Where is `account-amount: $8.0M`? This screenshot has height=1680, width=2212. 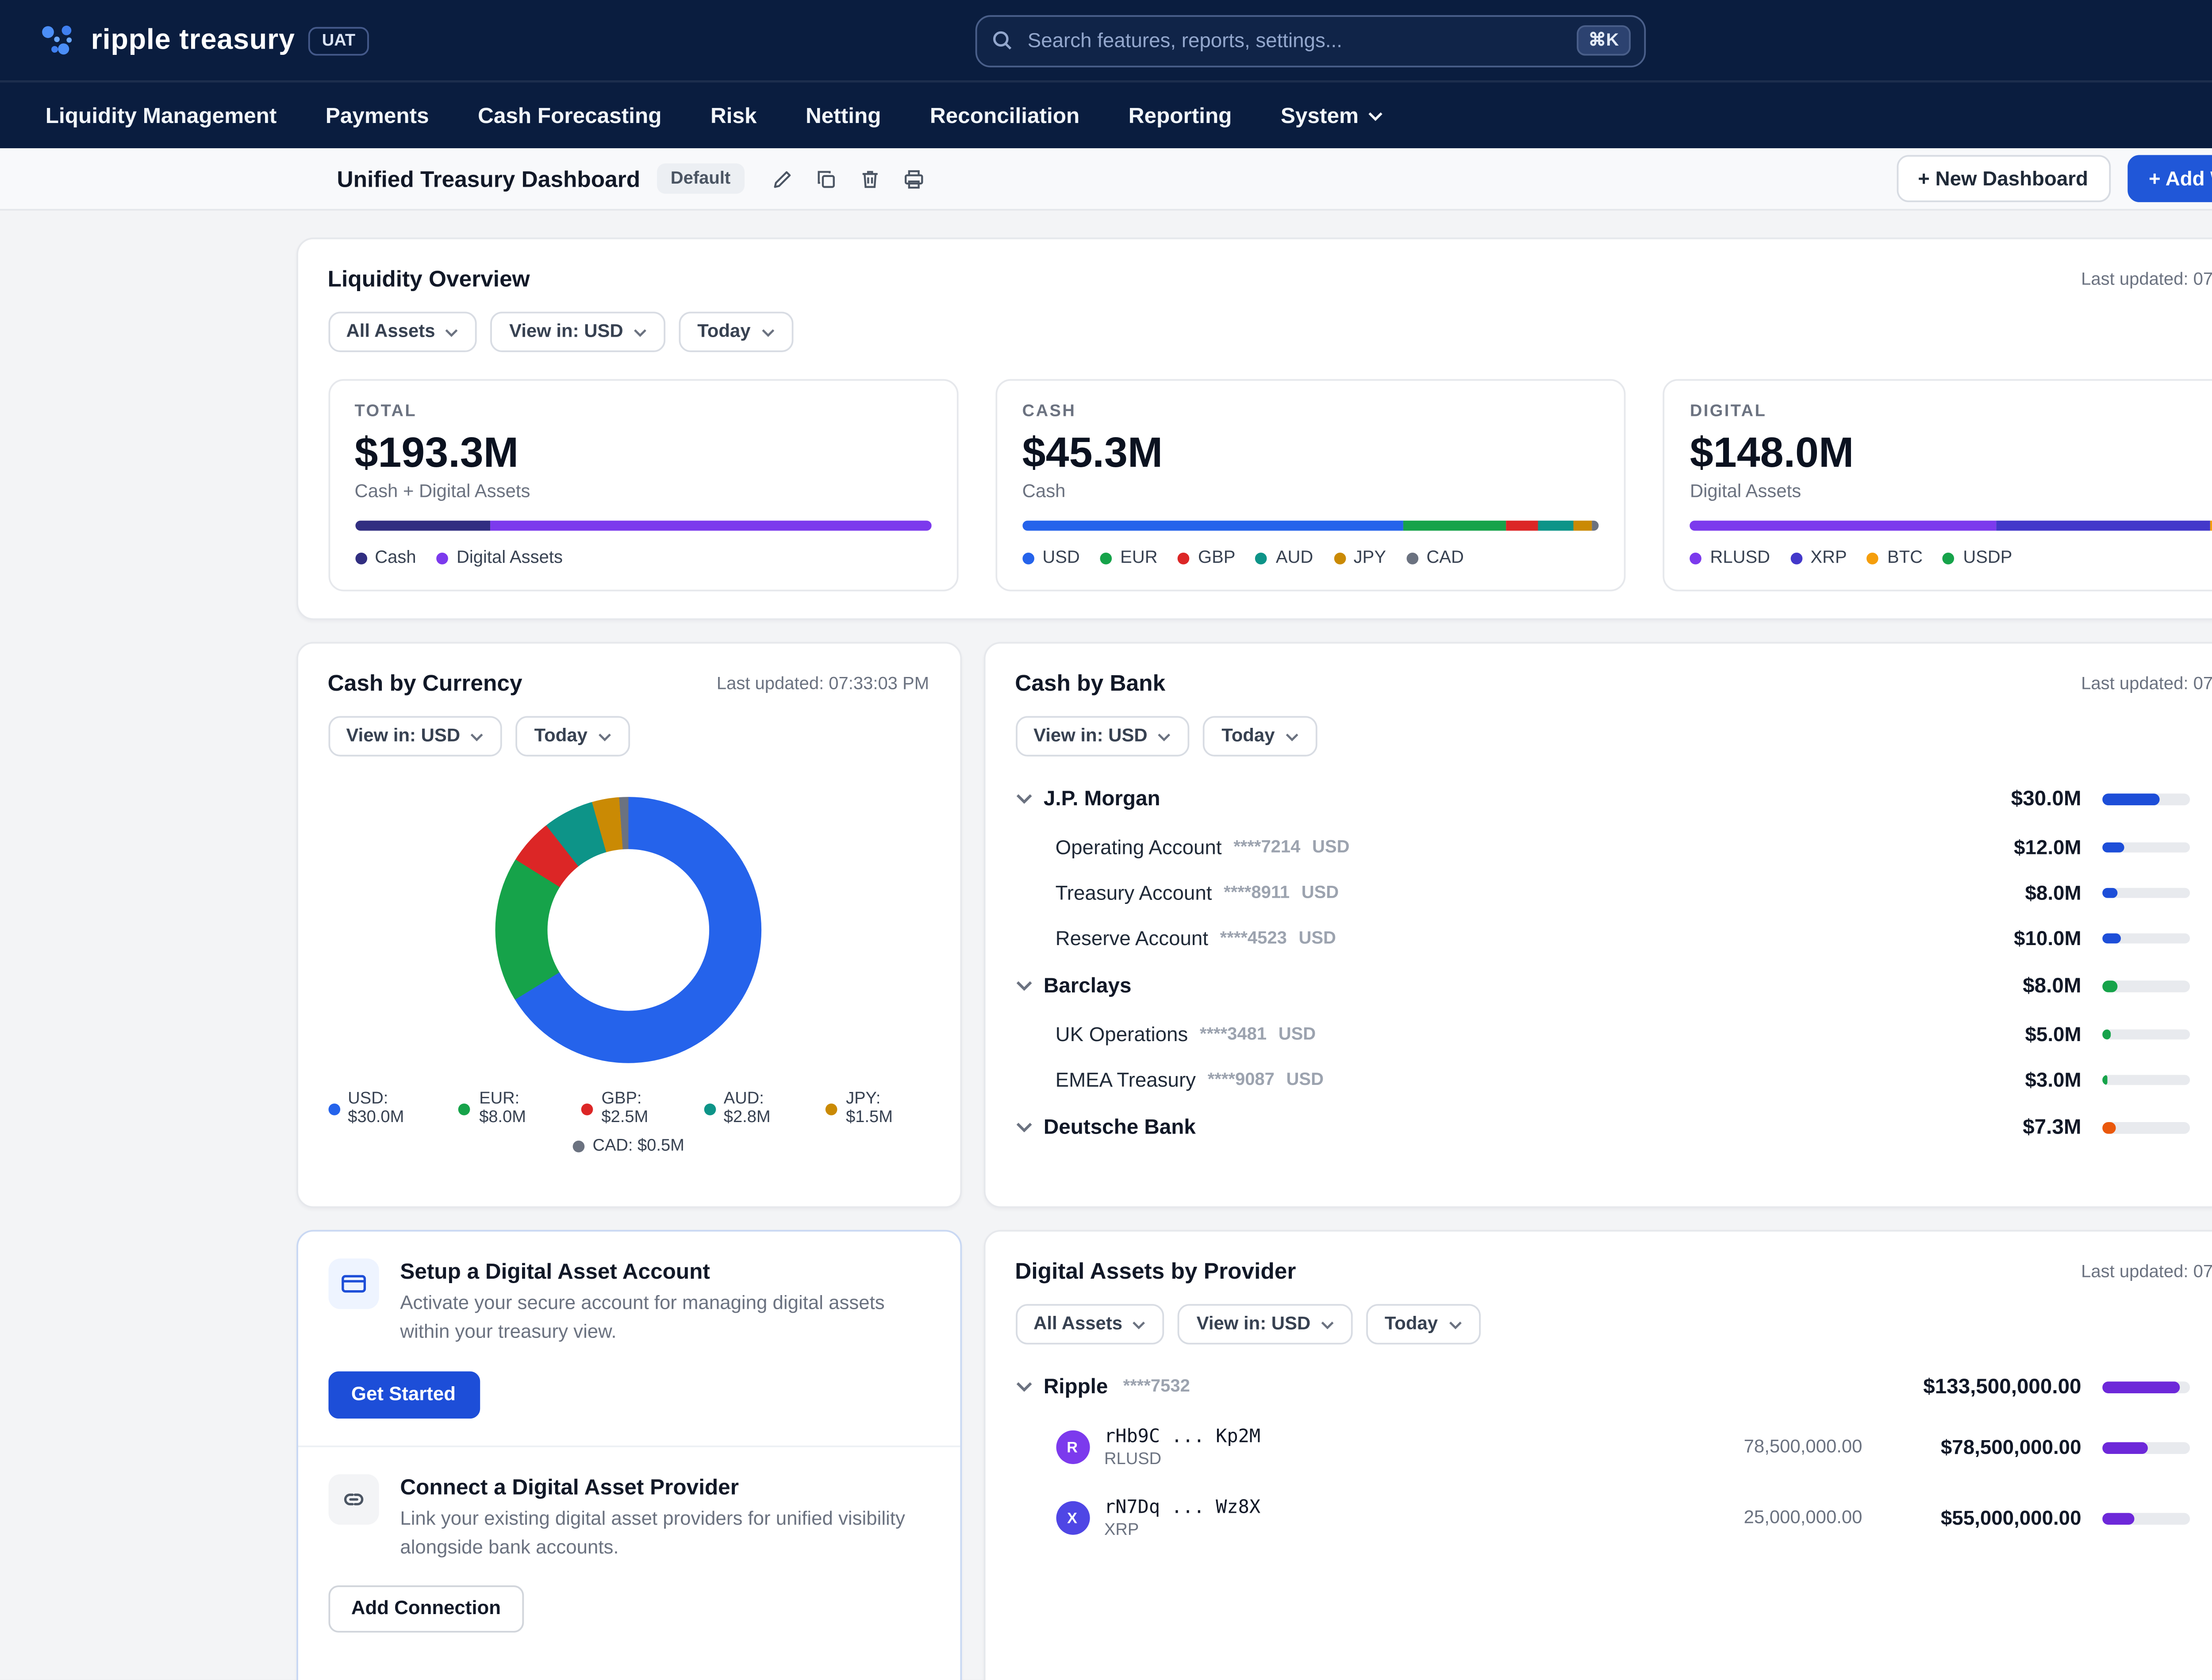
account-amount: $8.0M is located at coordinates (2053, 892).